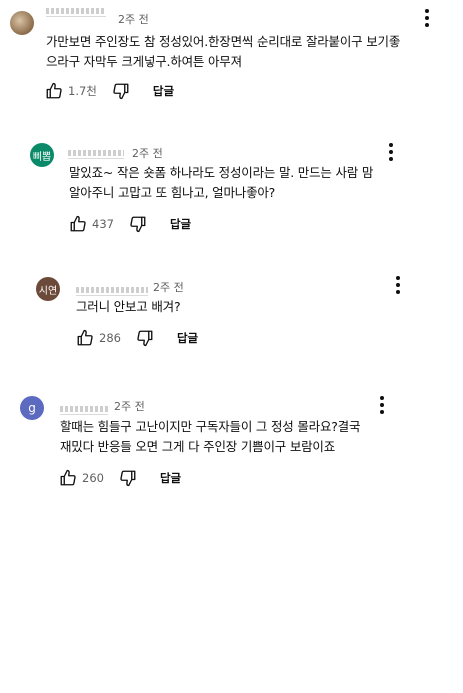 Image resolution: width=463 pixels, height=693 pixels. I want to click on like-count: 437, so click(103, 224).